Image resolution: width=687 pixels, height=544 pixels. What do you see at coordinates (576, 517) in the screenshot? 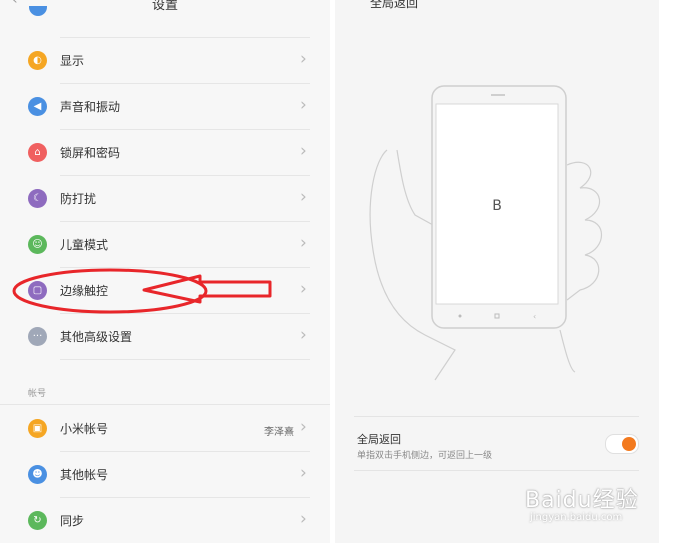
I see `watermark-url: jingyan.baidu.com` at bounding box center [576, 517].